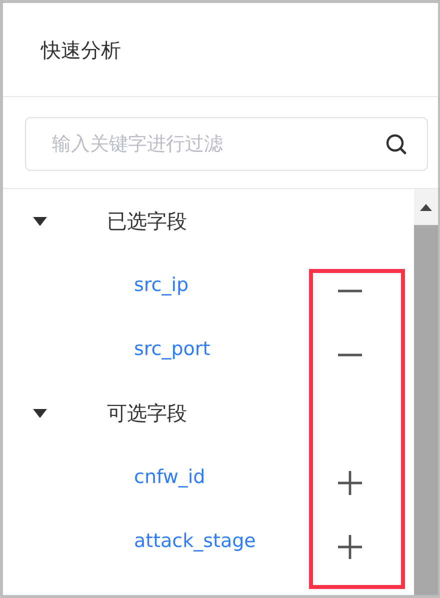 This screenshot has height=598, width=440. What do you see at coordinates (217, 144) in the screenshot?
I see `search-input: 输入关键字进行过滤` at bounding box center [217, 144].